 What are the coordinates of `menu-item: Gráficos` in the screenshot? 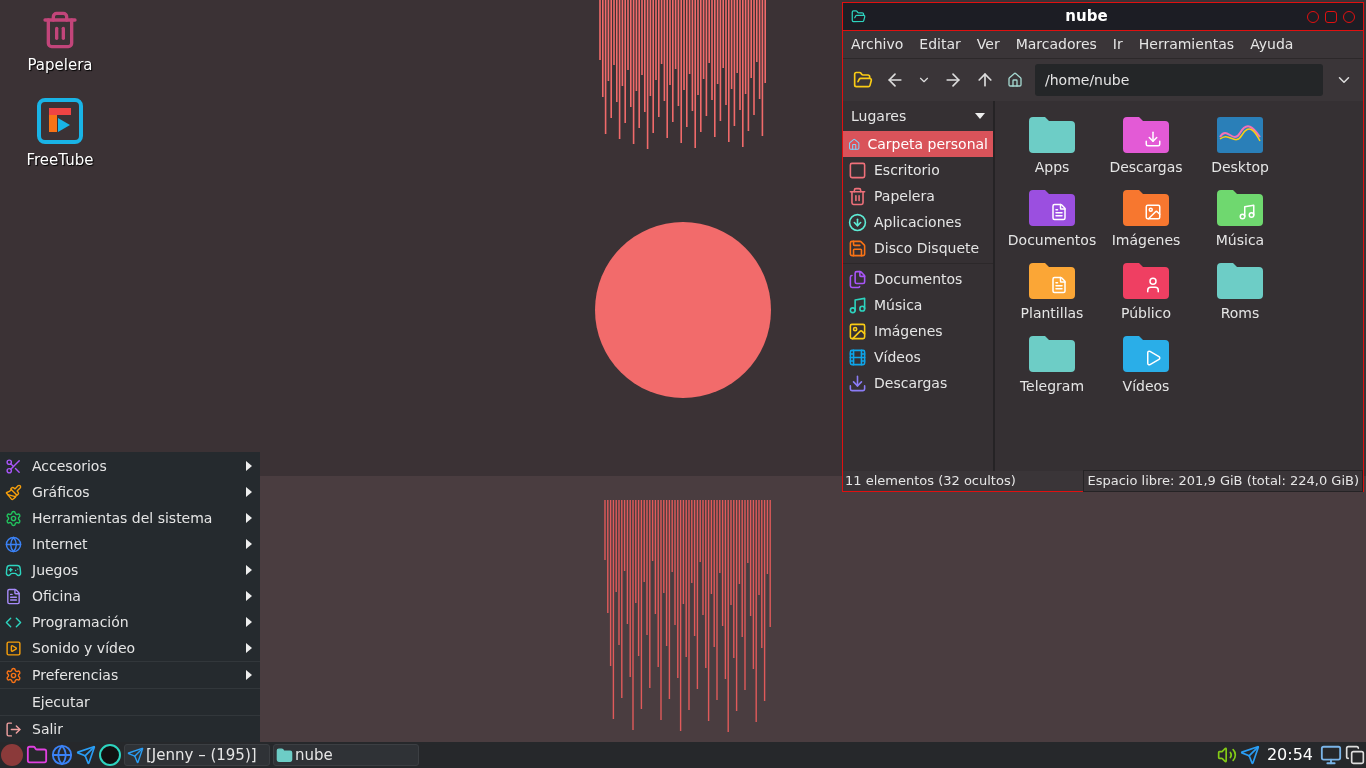 It's located at (130, 492).